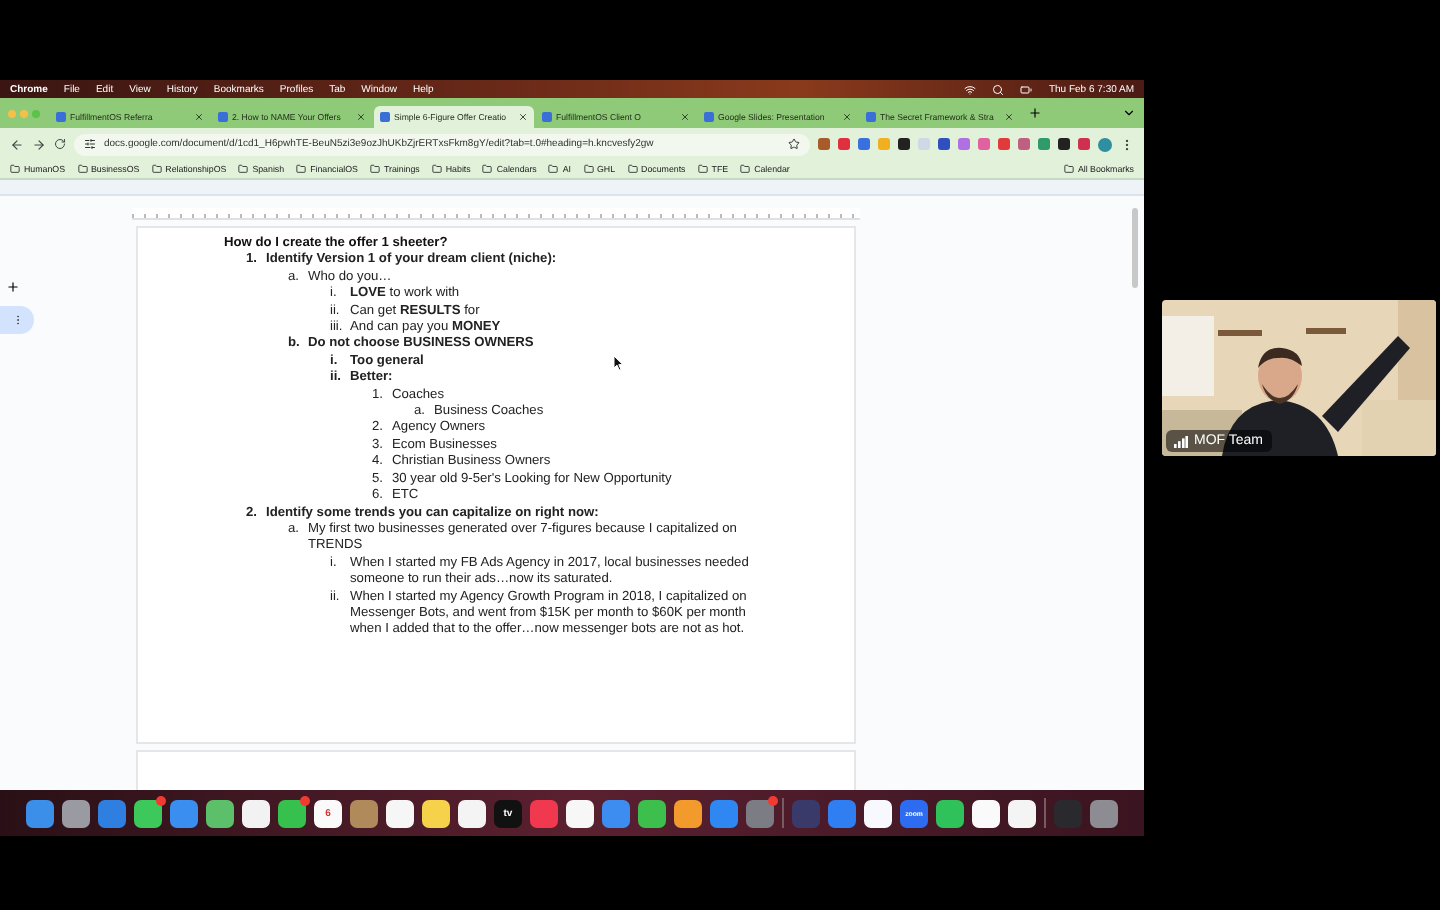 The height and width of the screenshot is (910, 1440). What do you see at coordinates (90, 144) in the screenshot?
I see `site-settings-icon` at bounding box center [90, 144].